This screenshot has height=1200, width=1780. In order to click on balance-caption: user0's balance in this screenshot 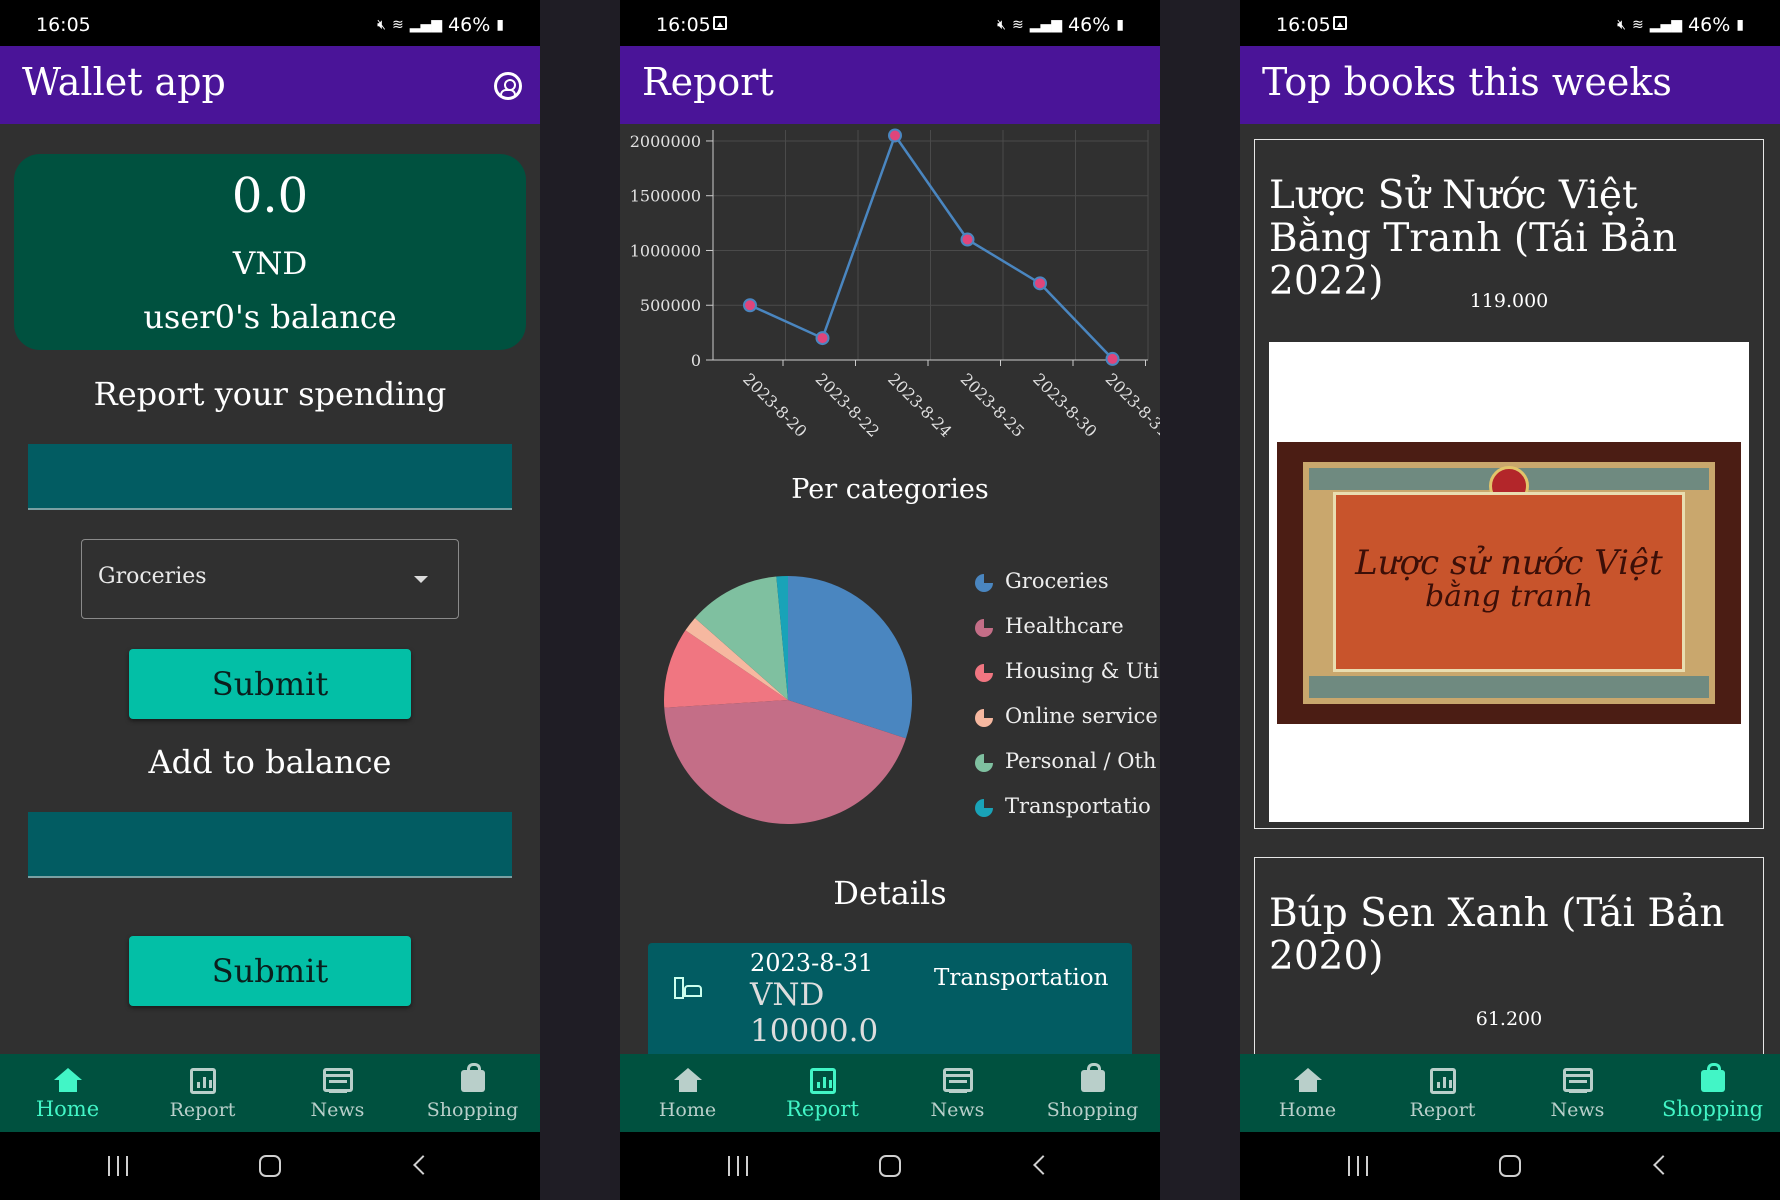, I will do `click(270, 317)`.